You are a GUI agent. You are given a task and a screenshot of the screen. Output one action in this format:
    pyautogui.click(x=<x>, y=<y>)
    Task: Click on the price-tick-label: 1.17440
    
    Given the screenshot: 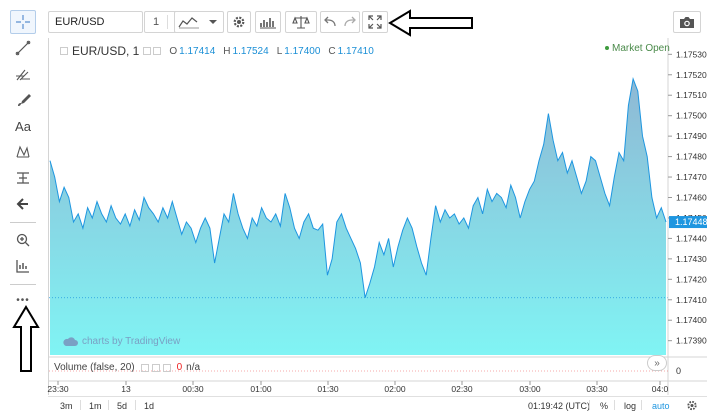 What is the action you would take?
    pyautogui.click(x=691, y=238)
    